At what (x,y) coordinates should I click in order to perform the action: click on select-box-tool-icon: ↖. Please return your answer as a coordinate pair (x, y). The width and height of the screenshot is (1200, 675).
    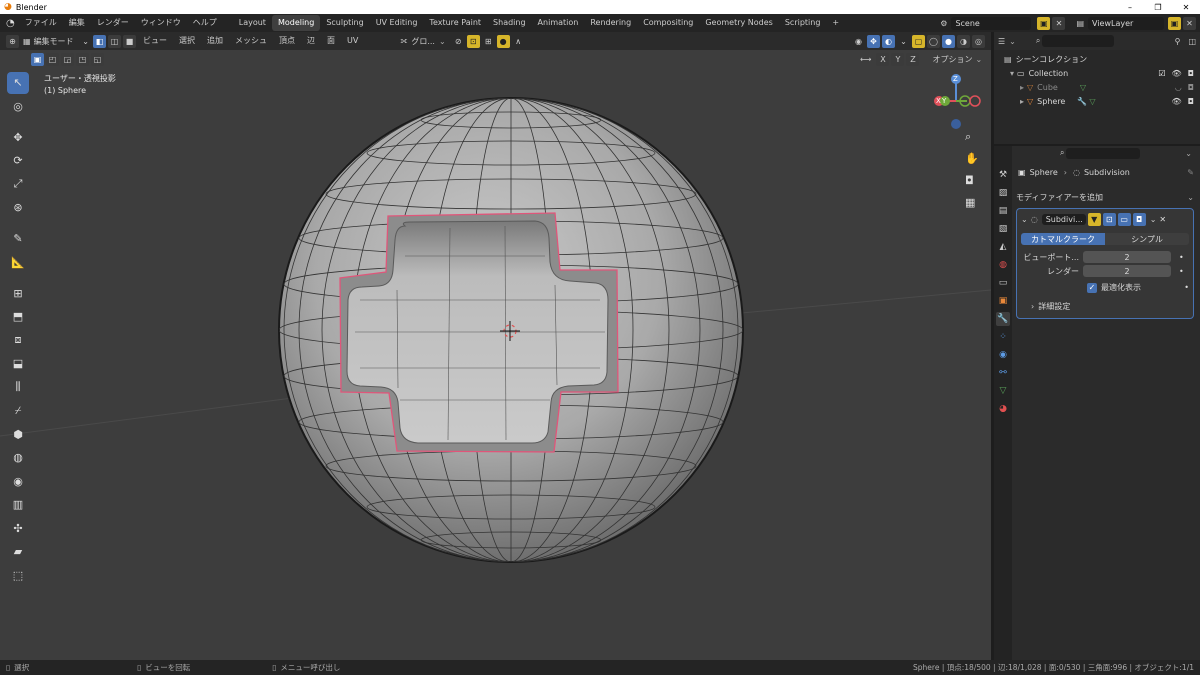
    Looking at the image, I should click on (18, 82).